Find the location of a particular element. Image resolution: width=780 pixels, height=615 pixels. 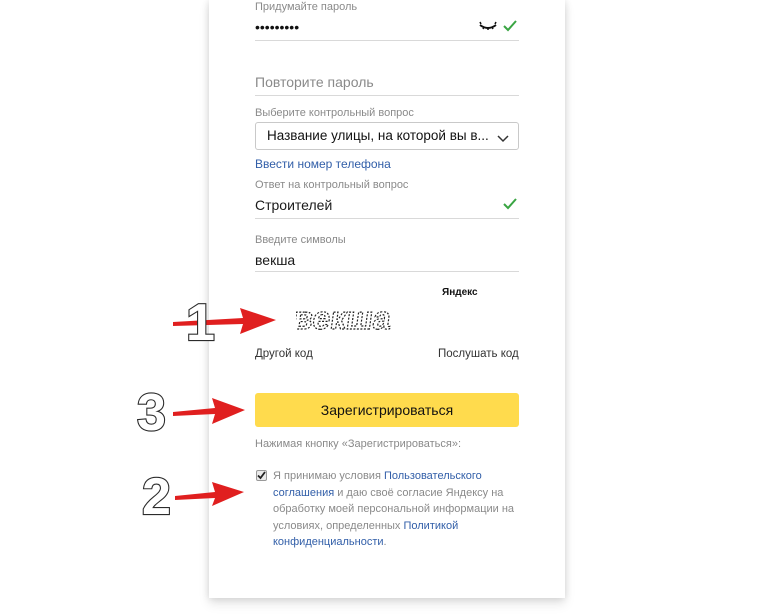

answer-checkmark-icon is located at coordinates (510, 204).